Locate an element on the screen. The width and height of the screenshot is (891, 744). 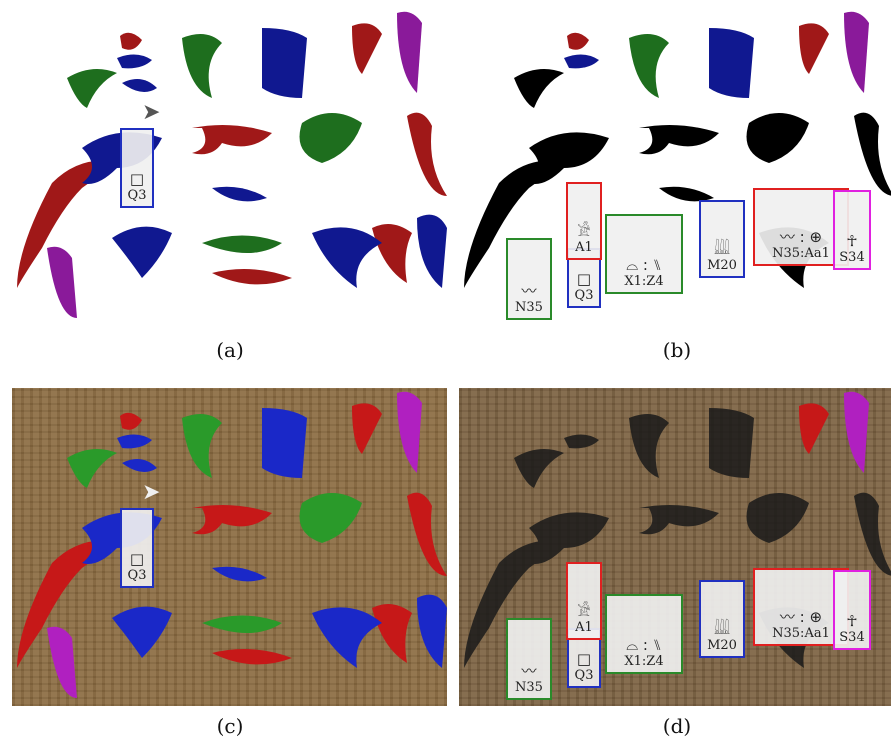
label-box-q3-c: □ Q3 is located at coordinates (137, 548).